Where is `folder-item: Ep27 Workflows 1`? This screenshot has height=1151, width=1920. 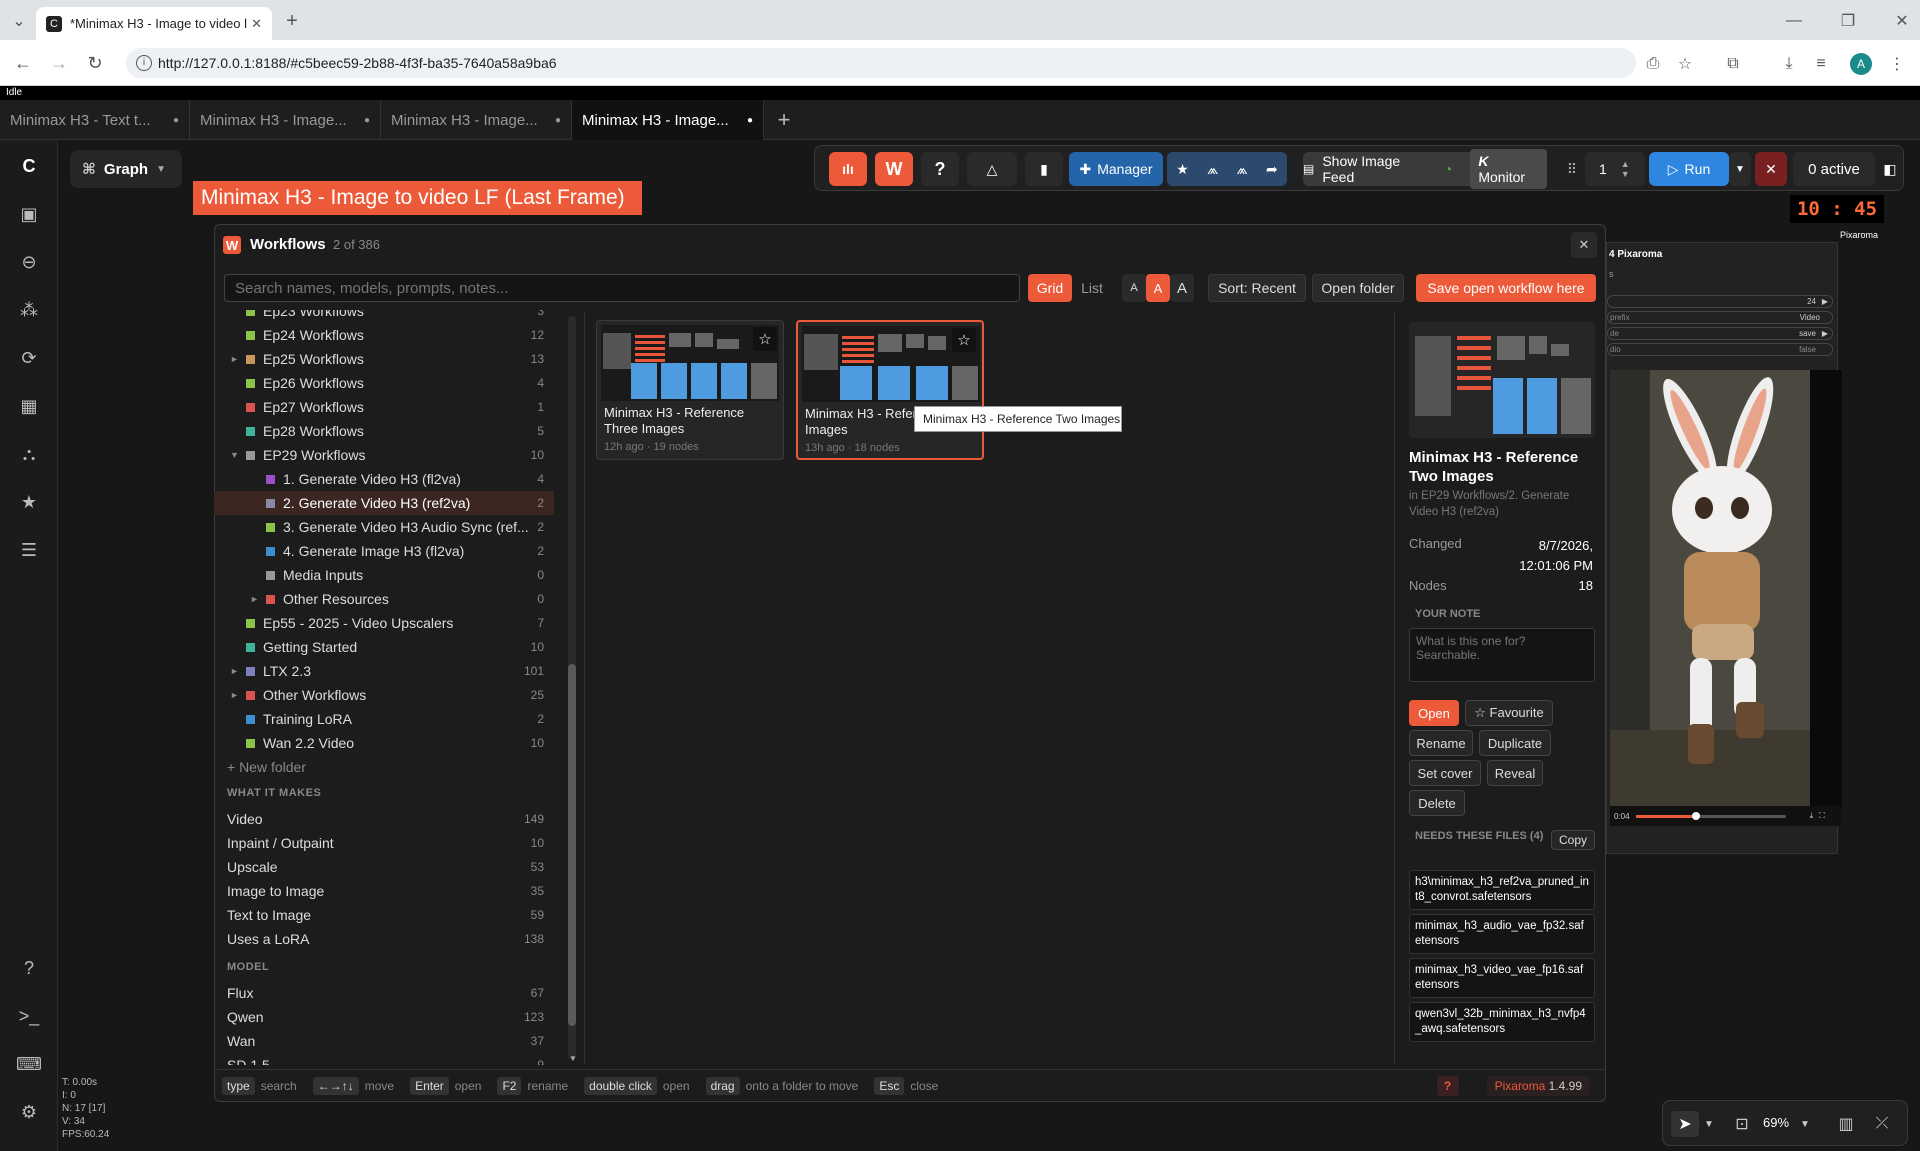
folder-item: Ep27 Workflows 1 is located at coordinates (384, 407).